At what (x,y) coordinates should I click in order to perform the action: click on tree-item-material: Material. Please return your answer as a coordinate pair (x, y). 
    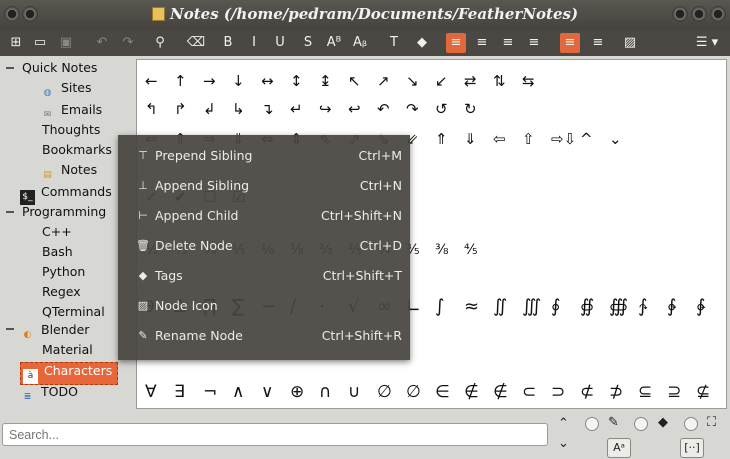
    Looking at the image, I should click on (67, 349).